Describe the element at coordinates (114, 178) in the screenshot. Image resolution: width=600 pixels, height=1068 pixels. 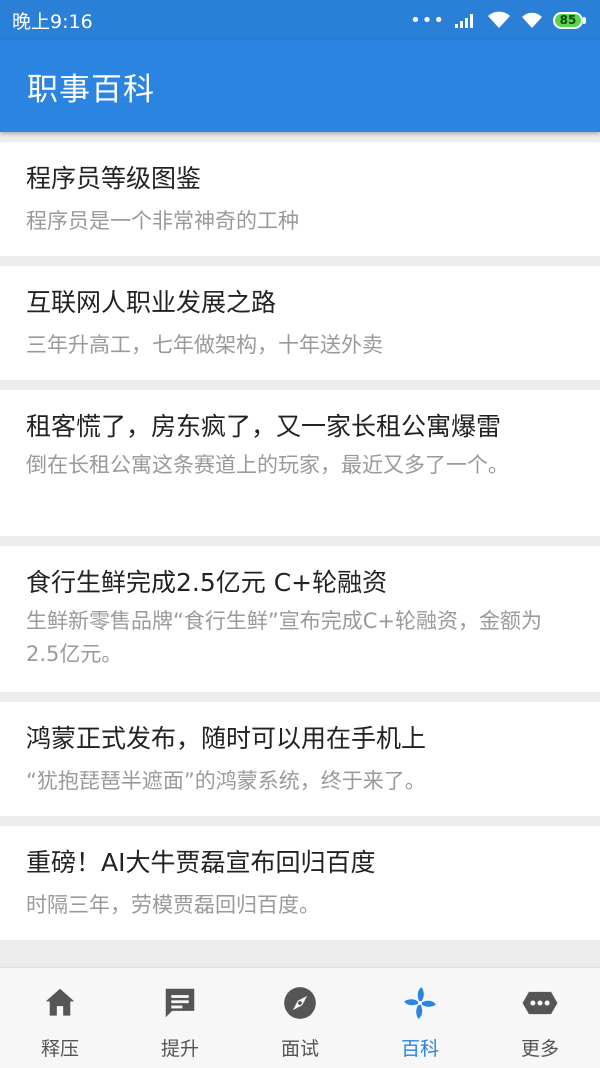
I see `article-title: 程序员等级图鉴` at that location.